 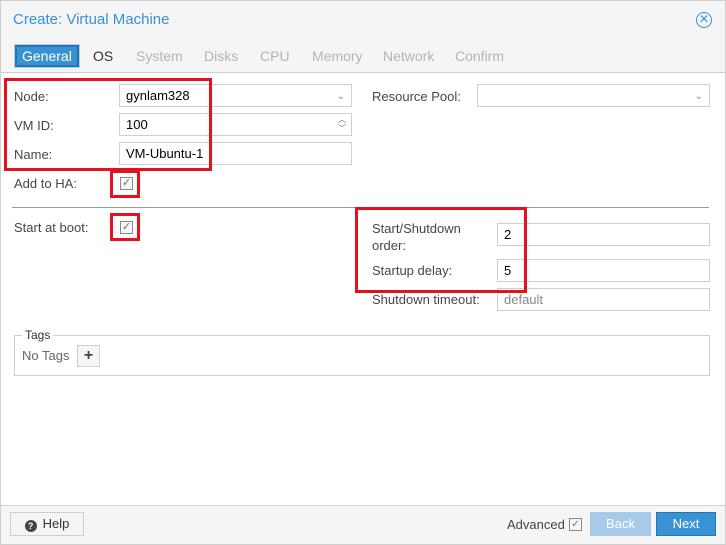 What do you see at coordinates (603, 270) in the screenshot?
I see `startup-delay-input: 5` at bounding box center [603, 270].